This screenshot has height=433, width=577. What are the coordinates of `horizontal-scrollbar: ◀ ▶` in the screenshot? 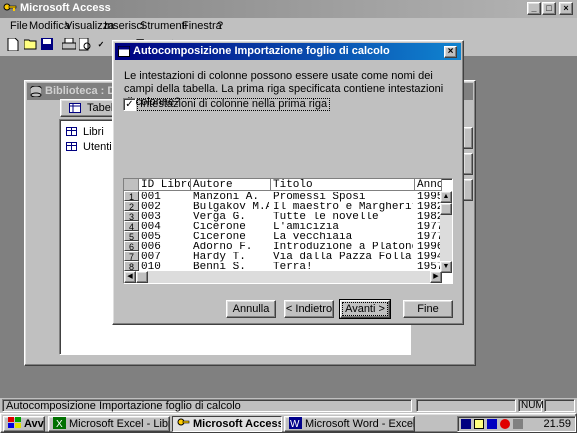 It's located at (283, 277).